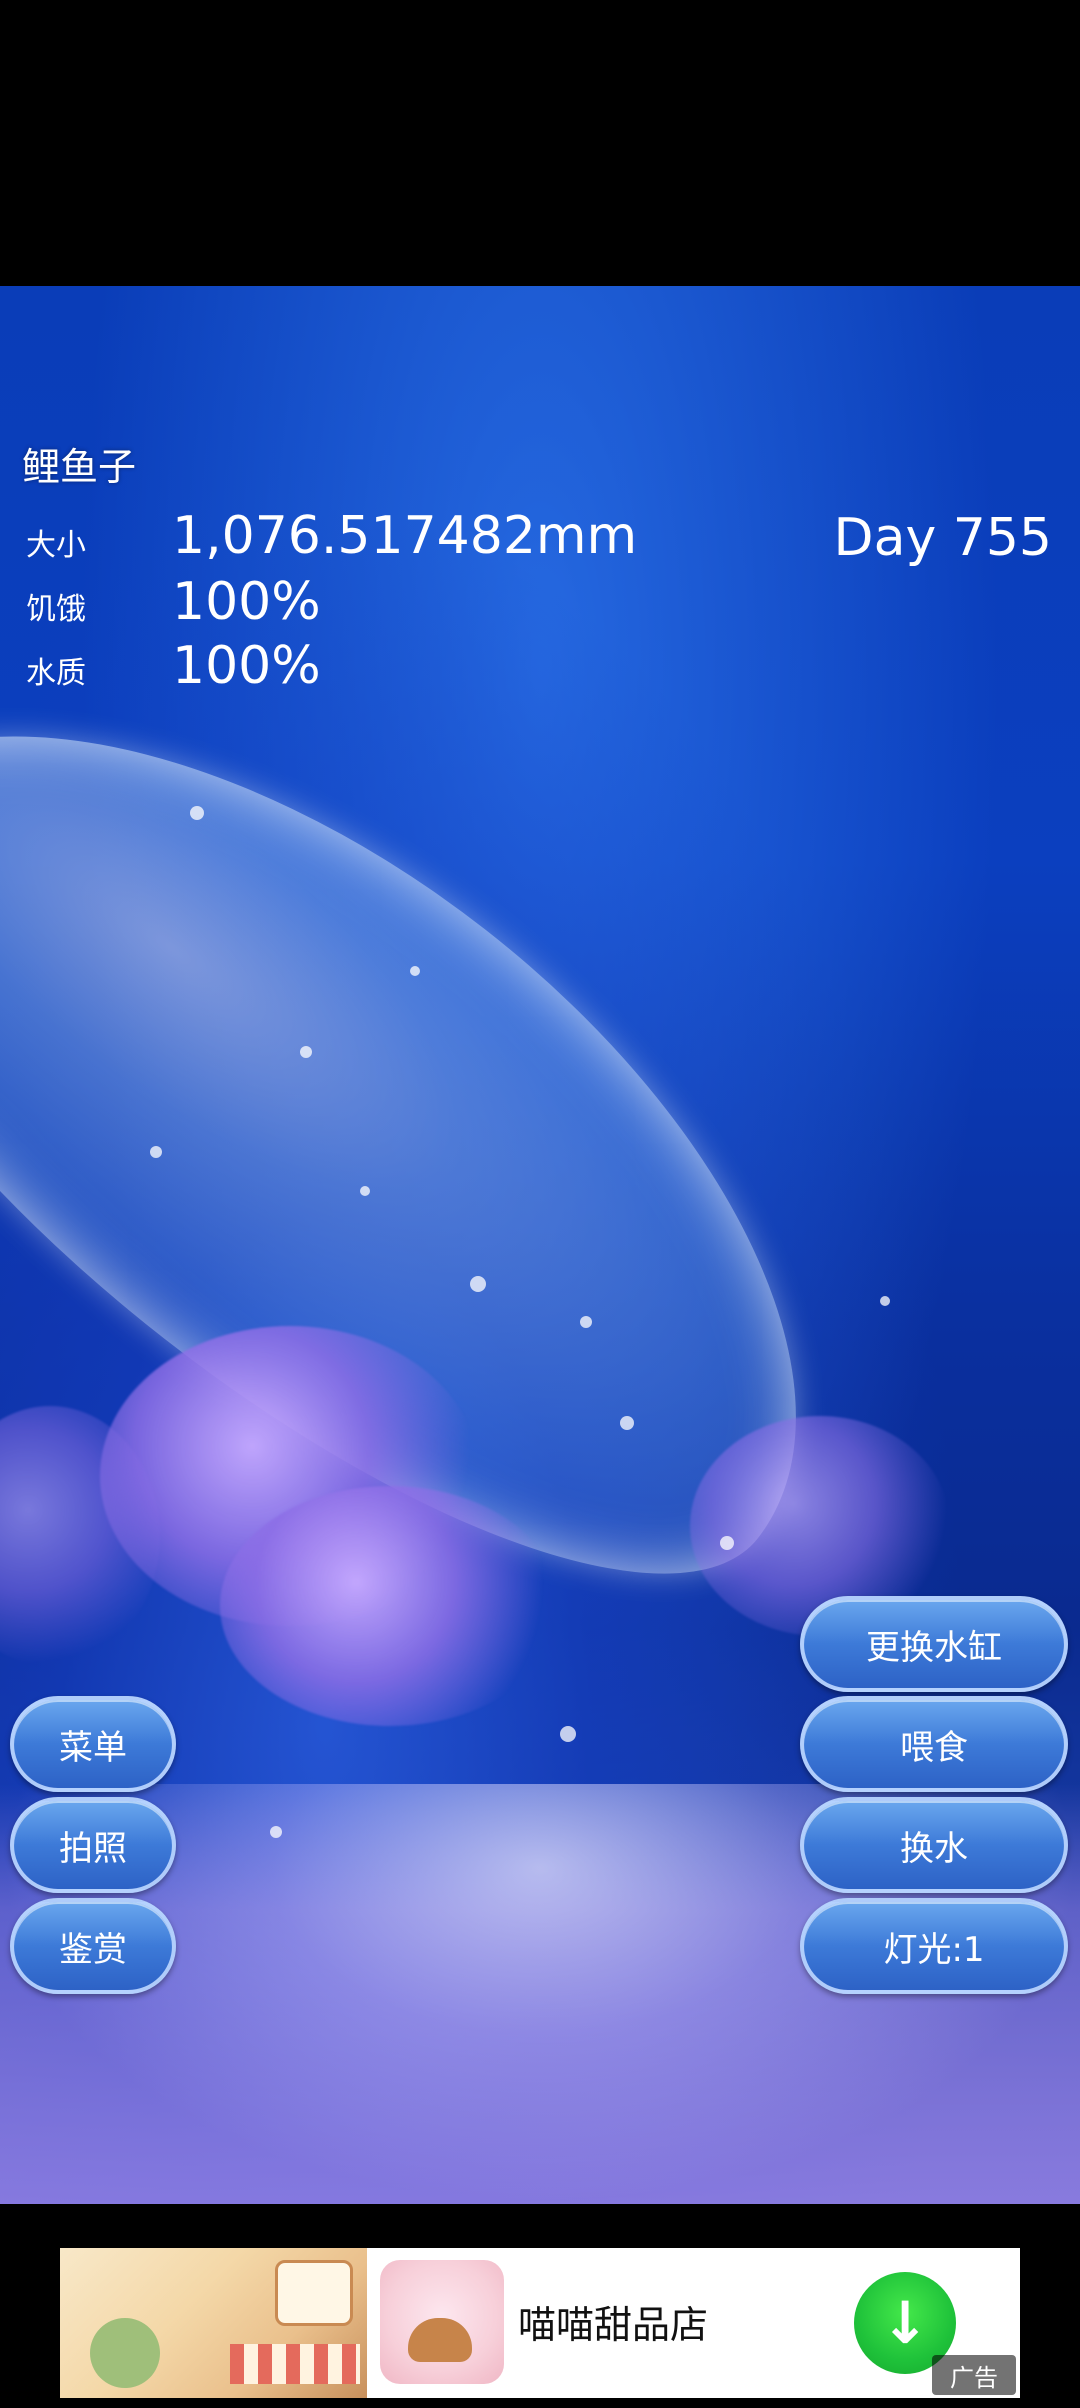  I want to click on ad-label: 广告, so click(974, 2375).